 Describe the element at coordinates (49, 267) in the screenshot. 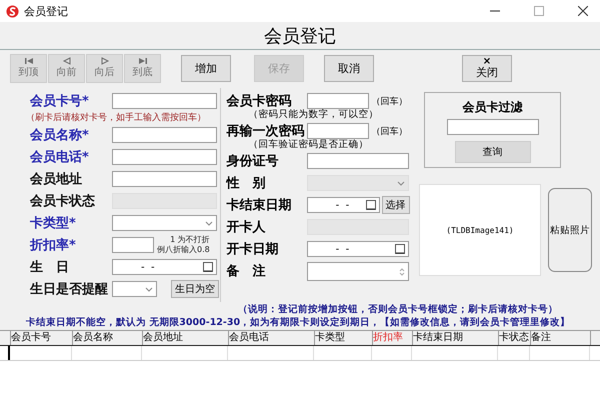

I see `field-label: 生 日` at that location.